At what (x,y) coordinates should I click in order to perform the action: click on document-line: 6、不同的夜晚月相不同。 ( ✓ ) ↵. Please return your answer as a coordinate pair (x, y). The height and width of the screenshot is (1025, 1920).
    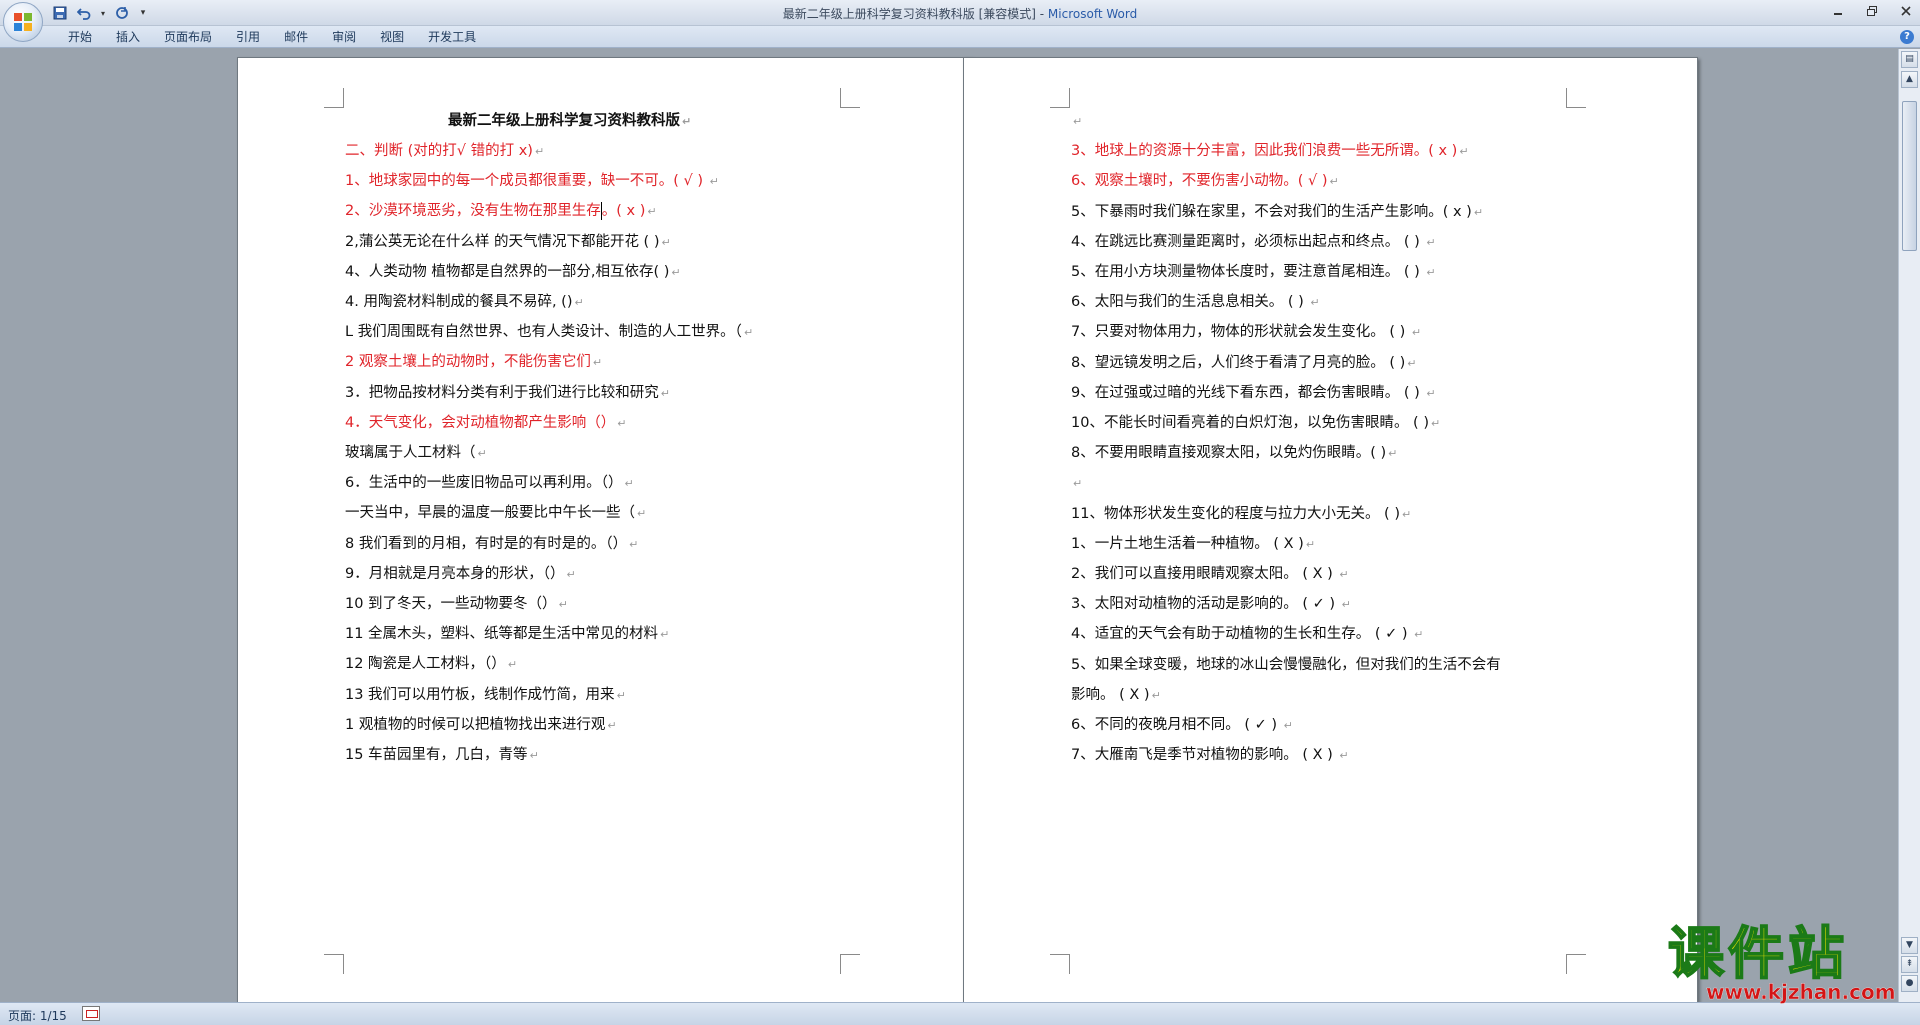
    Looking at the image, I should click on (1182, 725).